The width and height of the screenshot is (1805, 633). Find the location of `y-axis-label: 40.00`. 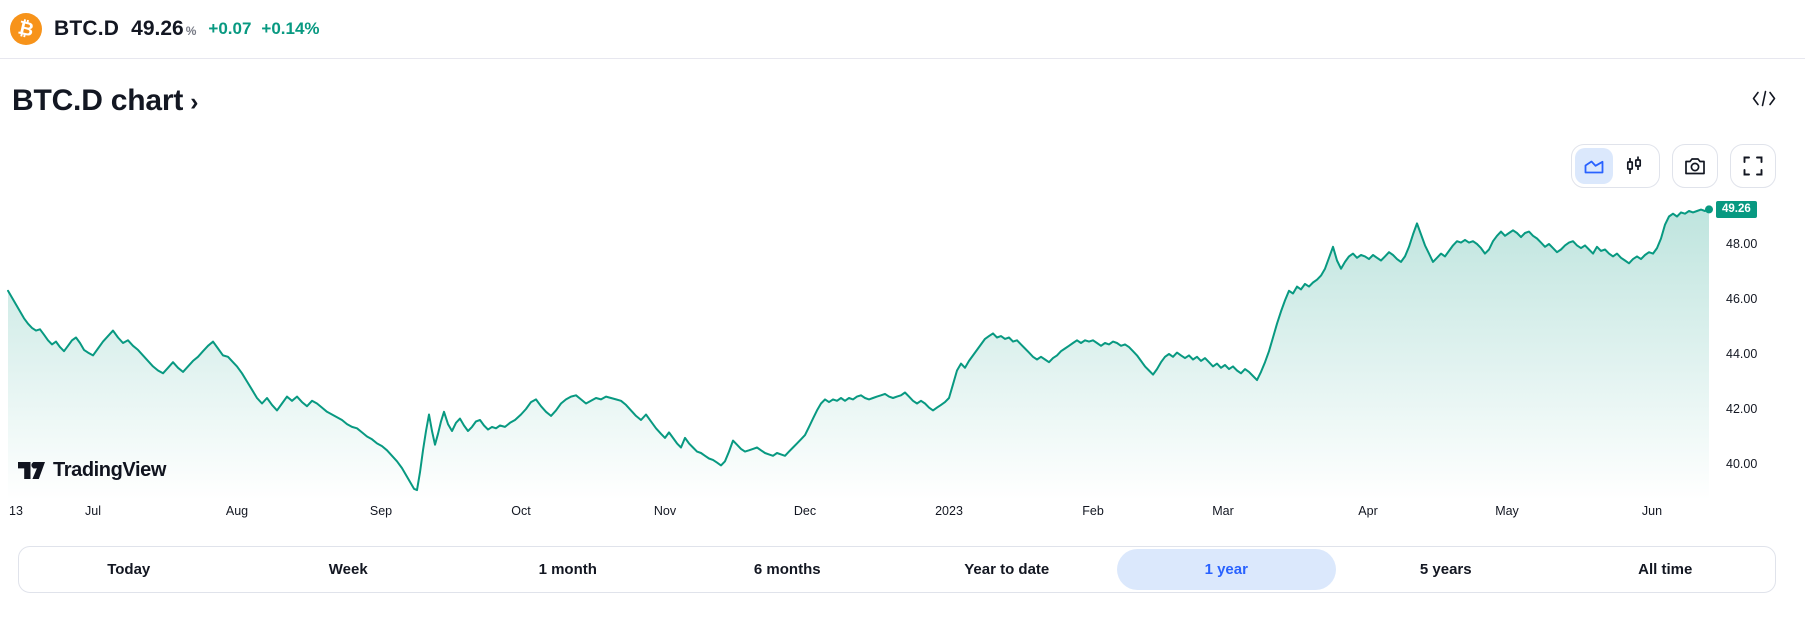

y-axis-label: 40.00 is located at coordinates (1742, 464).